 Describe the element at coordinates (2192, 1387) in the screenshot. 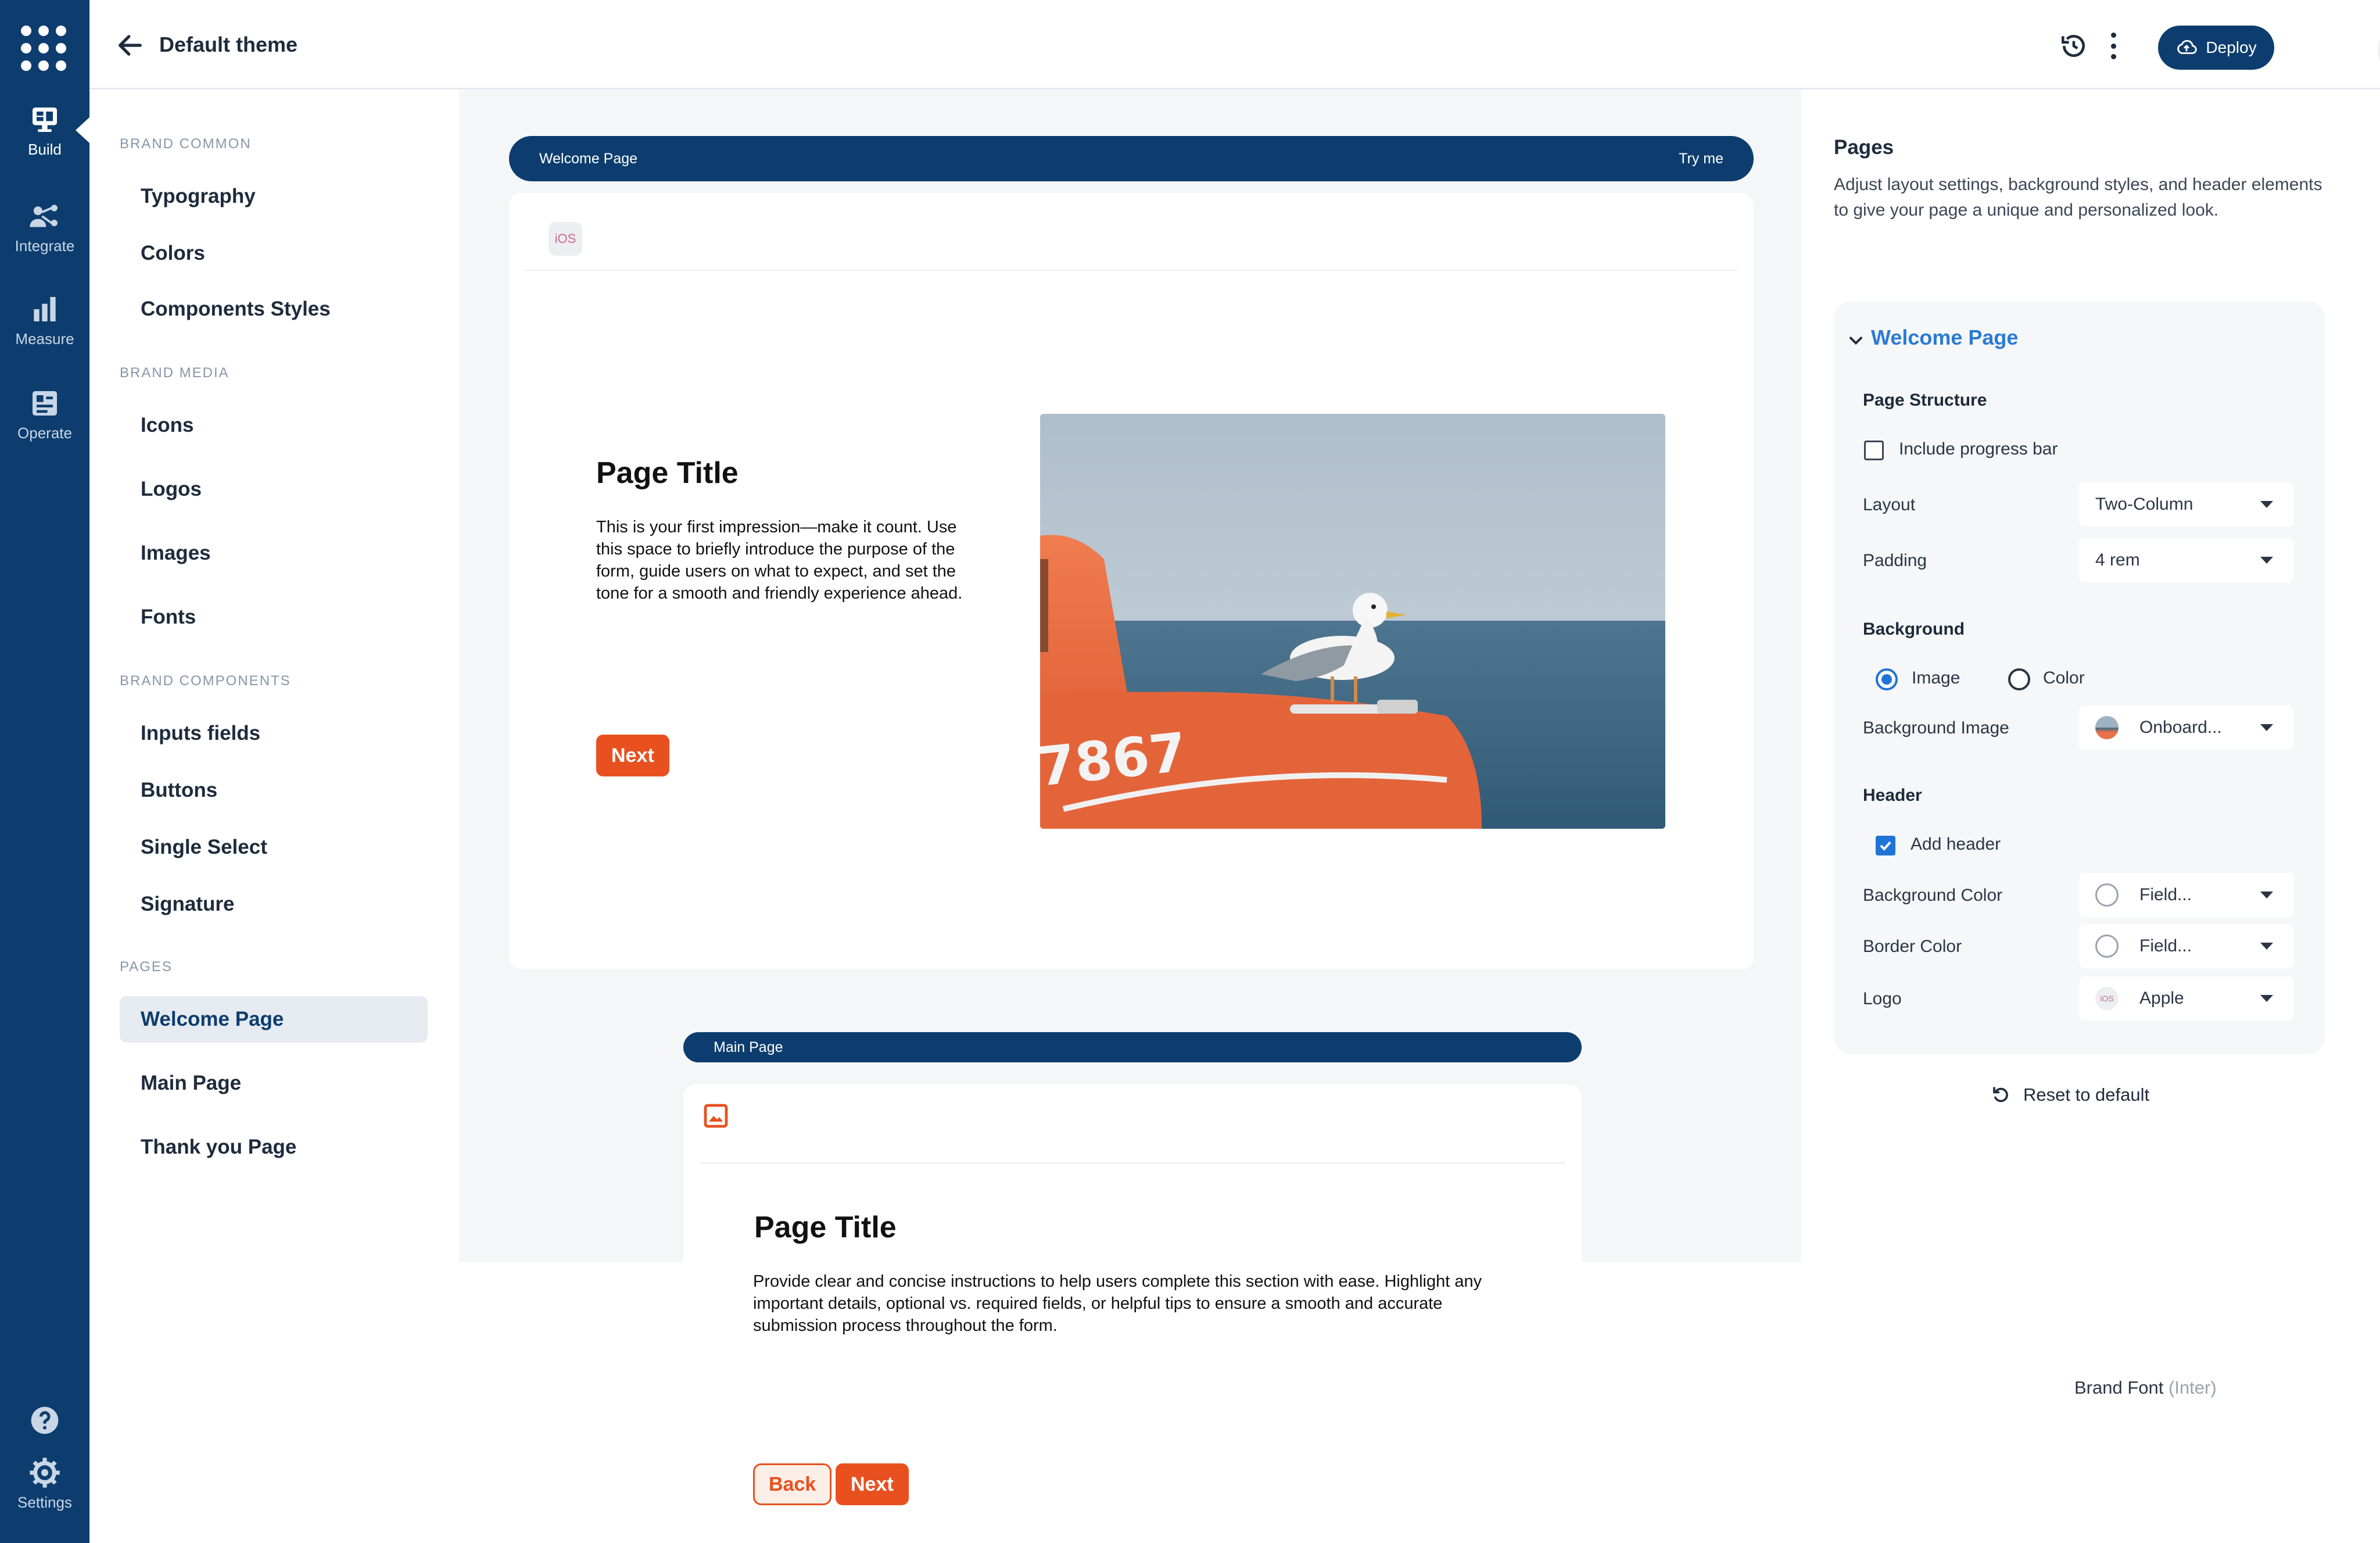

I see `brand-font-value: (Inter)` at that location.